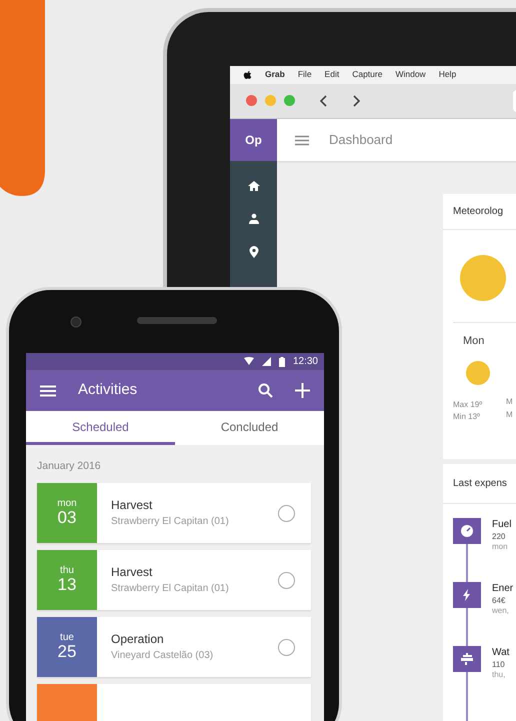 The width and height of the screenshot is (516, 721). I want to click on expense-amount: 110, so click(498, 664).